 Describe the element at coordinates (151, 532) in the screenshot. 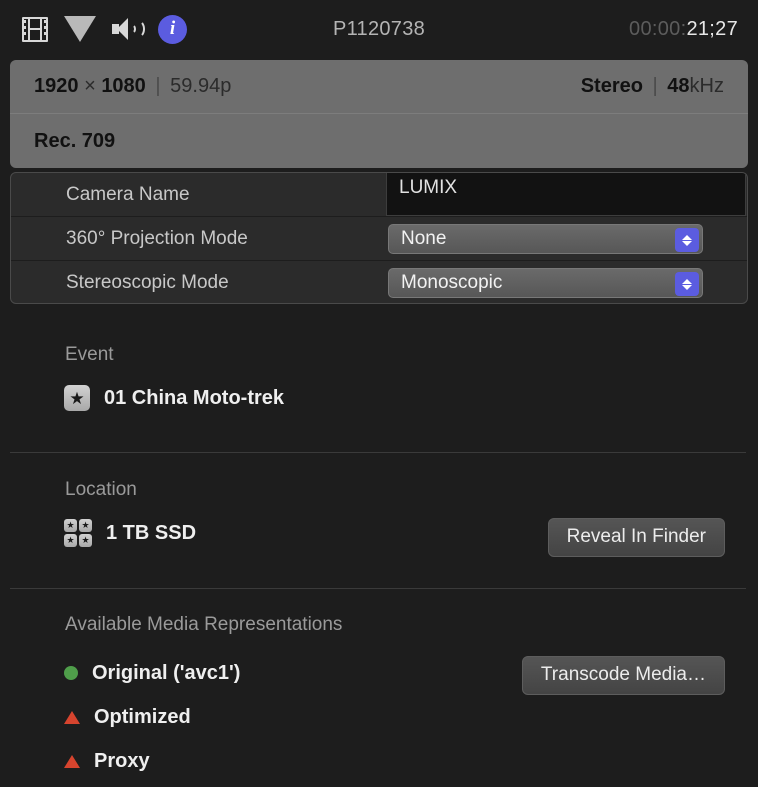

I see `location-name: 1 TB SSD` at that location.